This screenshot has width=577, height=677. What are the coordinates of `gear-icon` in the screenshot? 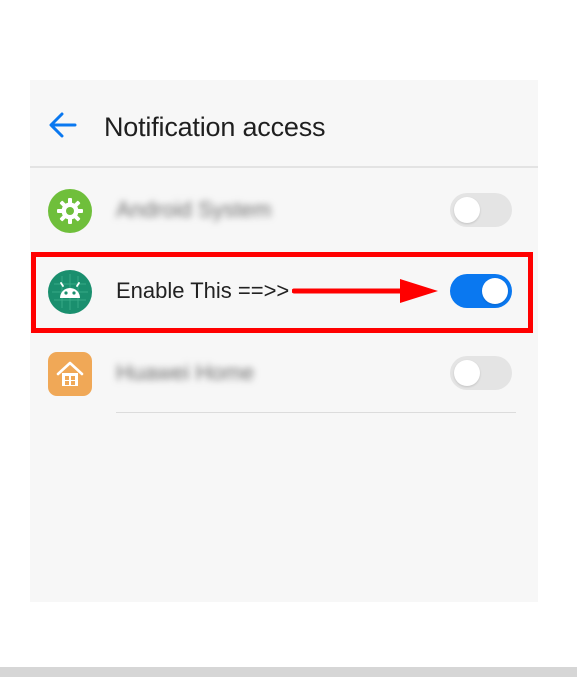 It's located at (70, 211).